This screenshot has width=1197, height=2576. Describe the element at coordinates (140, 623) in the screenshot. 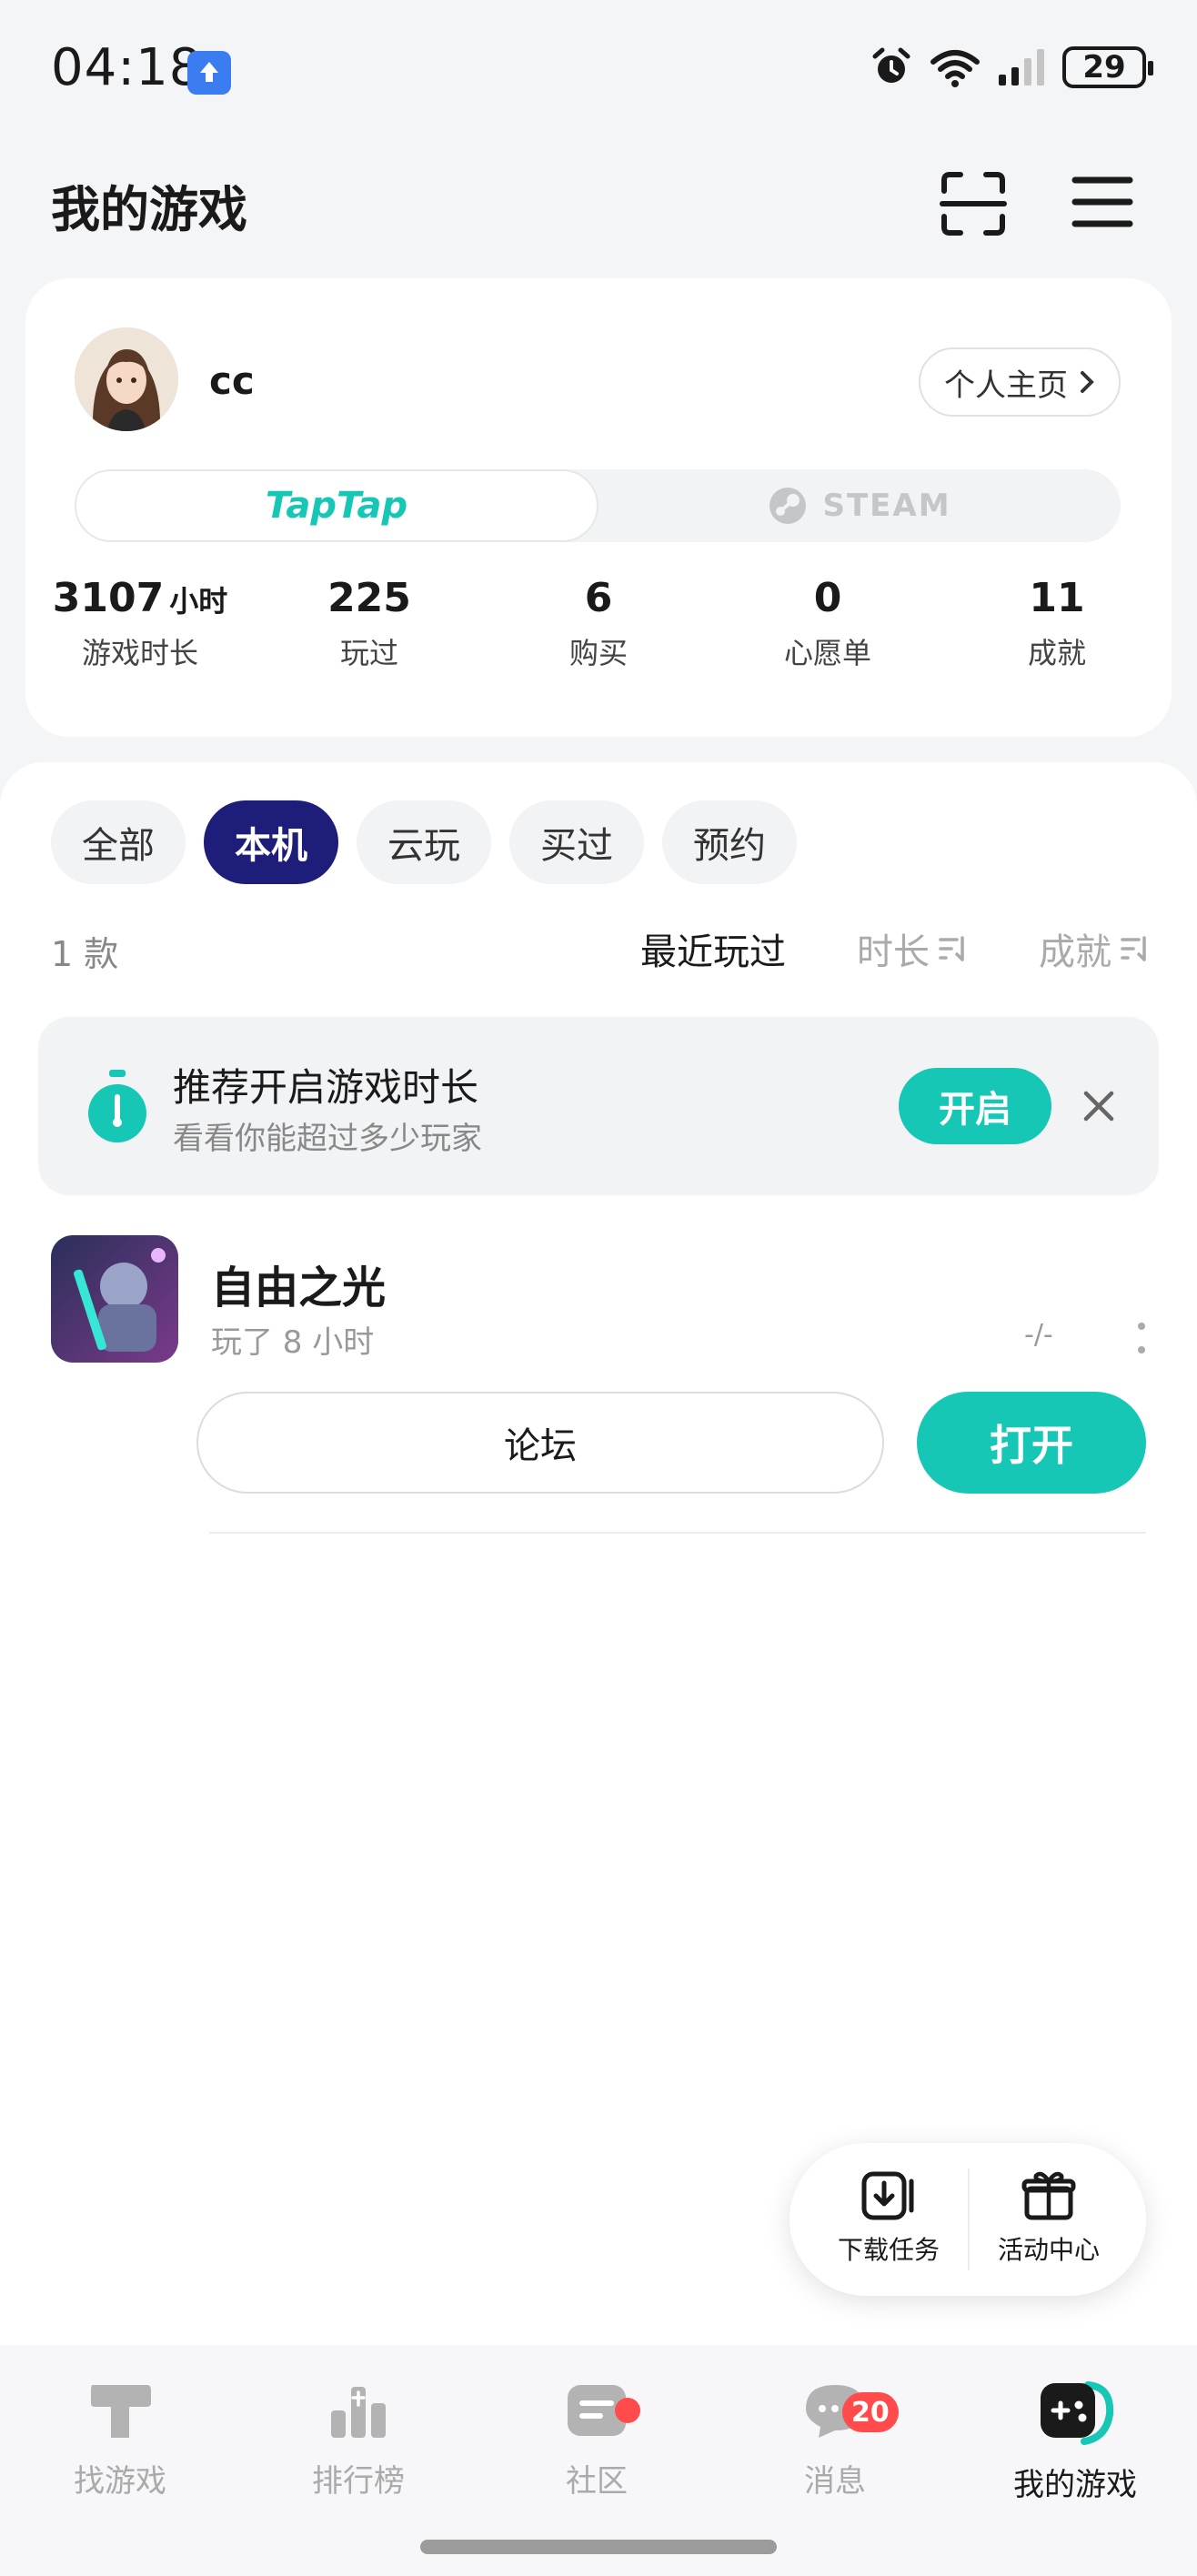

I see `stat-play-time: 3107 小时 游戏时长` at that location.